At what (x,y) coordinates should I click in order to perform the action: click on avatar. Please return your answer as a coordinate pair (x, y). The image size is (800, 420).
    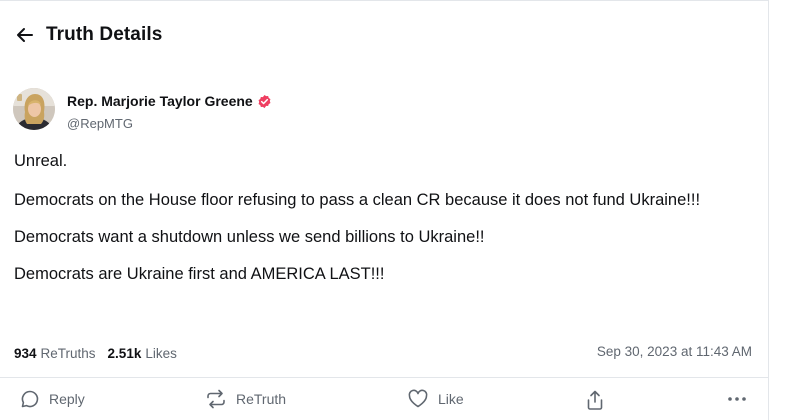
    Looking at the image, I should click on (34, 109).